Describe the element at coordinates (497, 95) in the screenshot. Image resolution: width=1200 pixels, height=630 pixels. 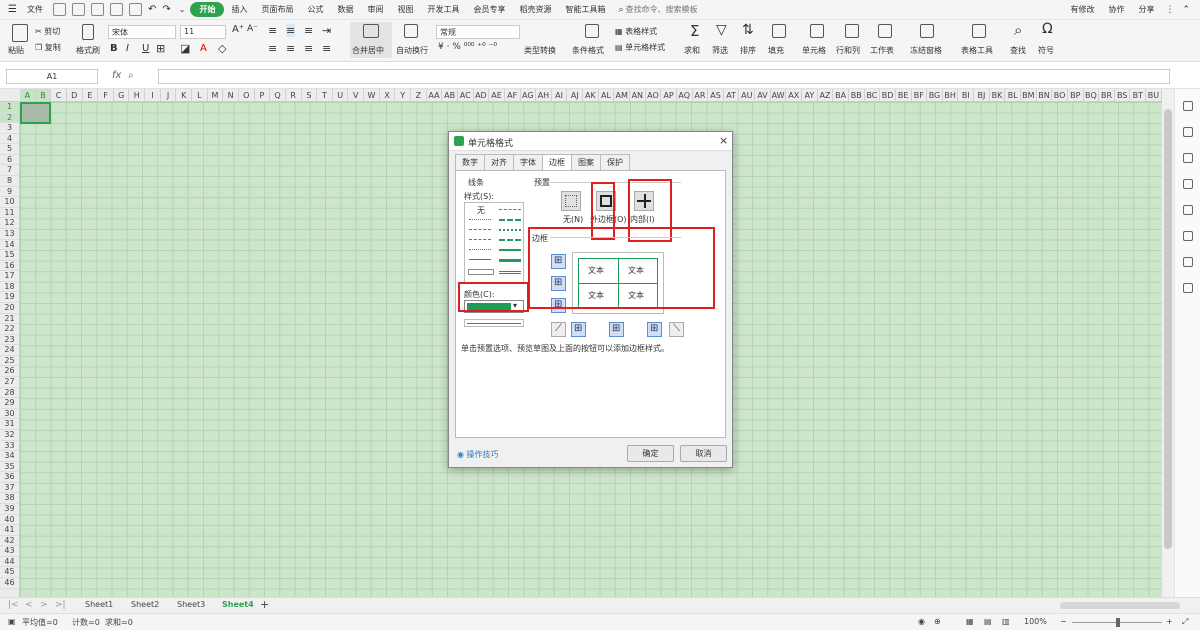
I see `column-header-cell: AE` at that location.